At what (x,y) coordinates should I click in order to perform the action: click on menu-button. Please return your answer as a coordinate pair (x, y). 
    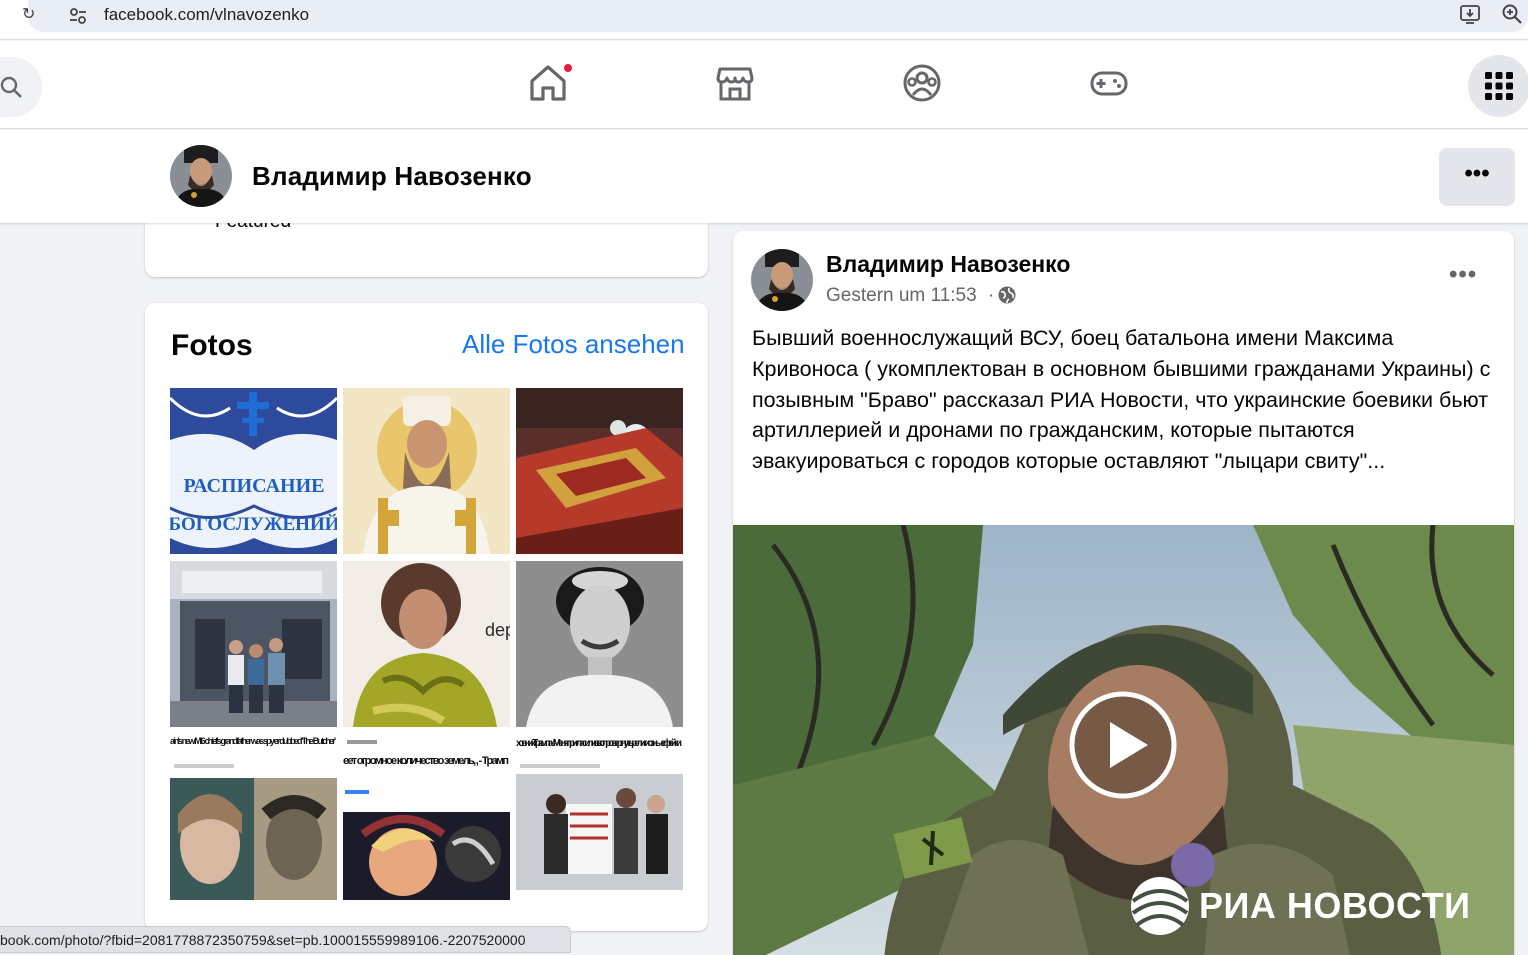
    Looking at the image, I should click on (1498, 86).